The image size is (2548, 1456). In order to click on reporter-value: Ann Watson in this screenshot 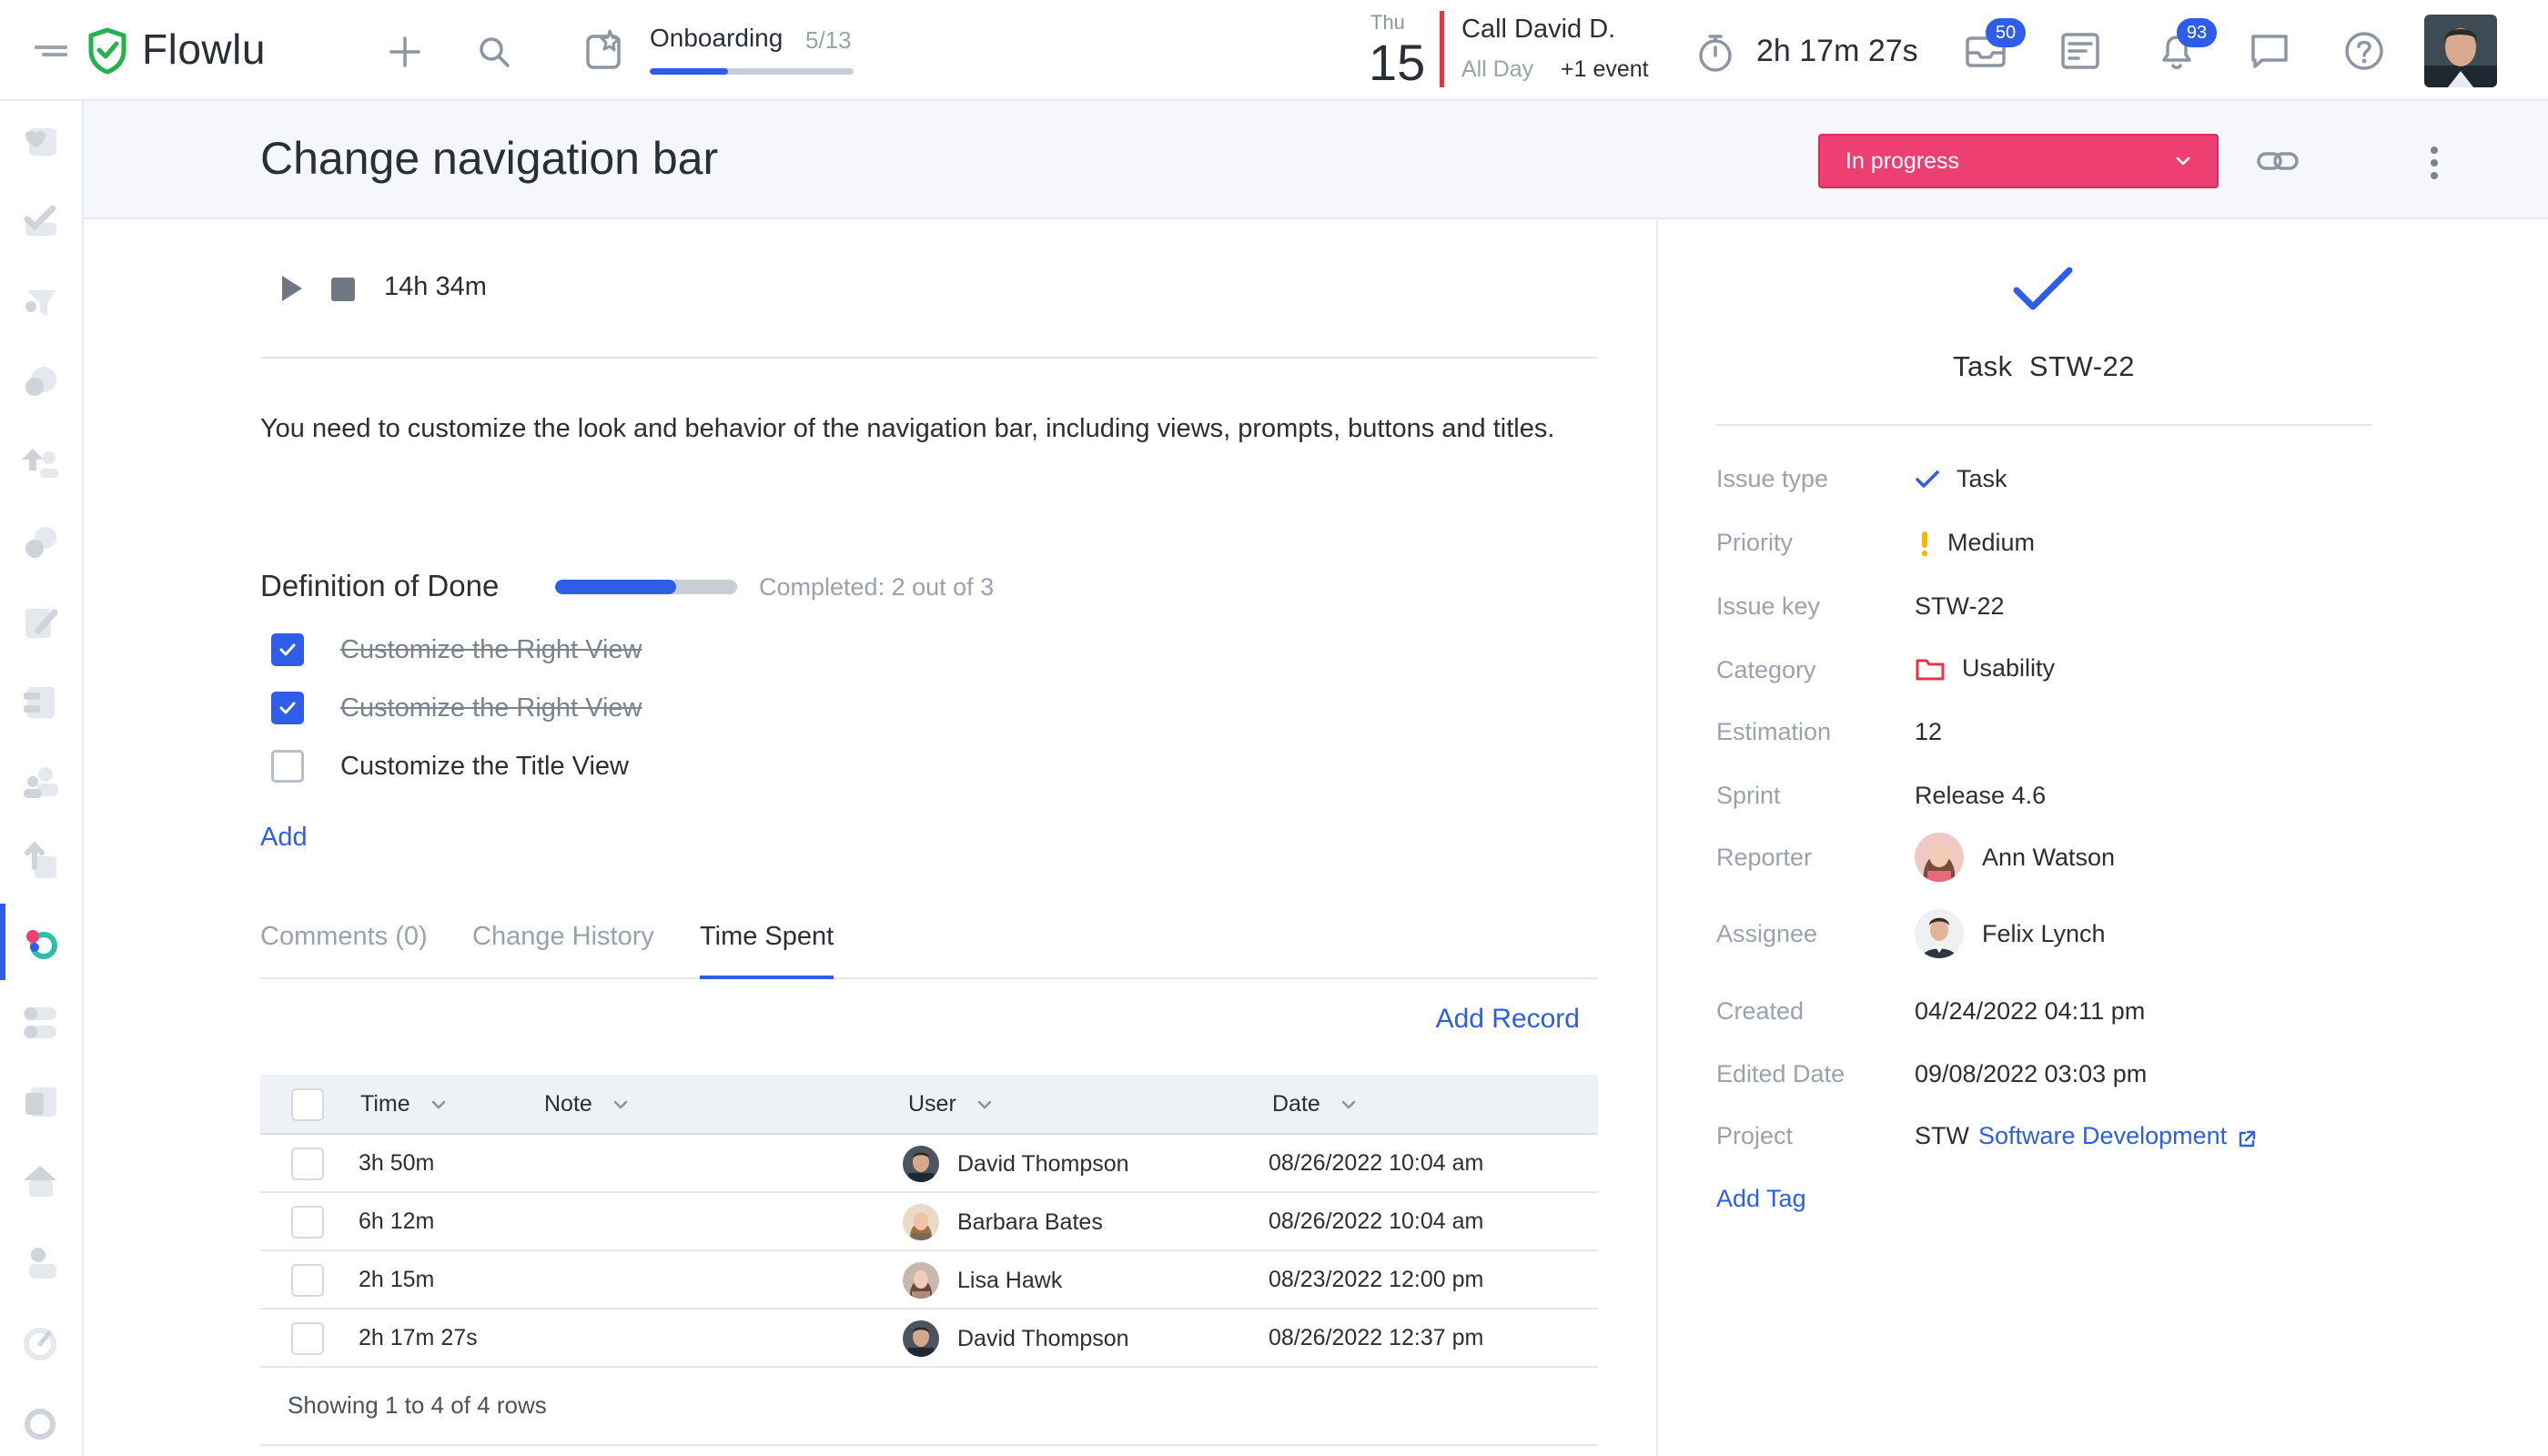, I will do `click(2015, 858)`.